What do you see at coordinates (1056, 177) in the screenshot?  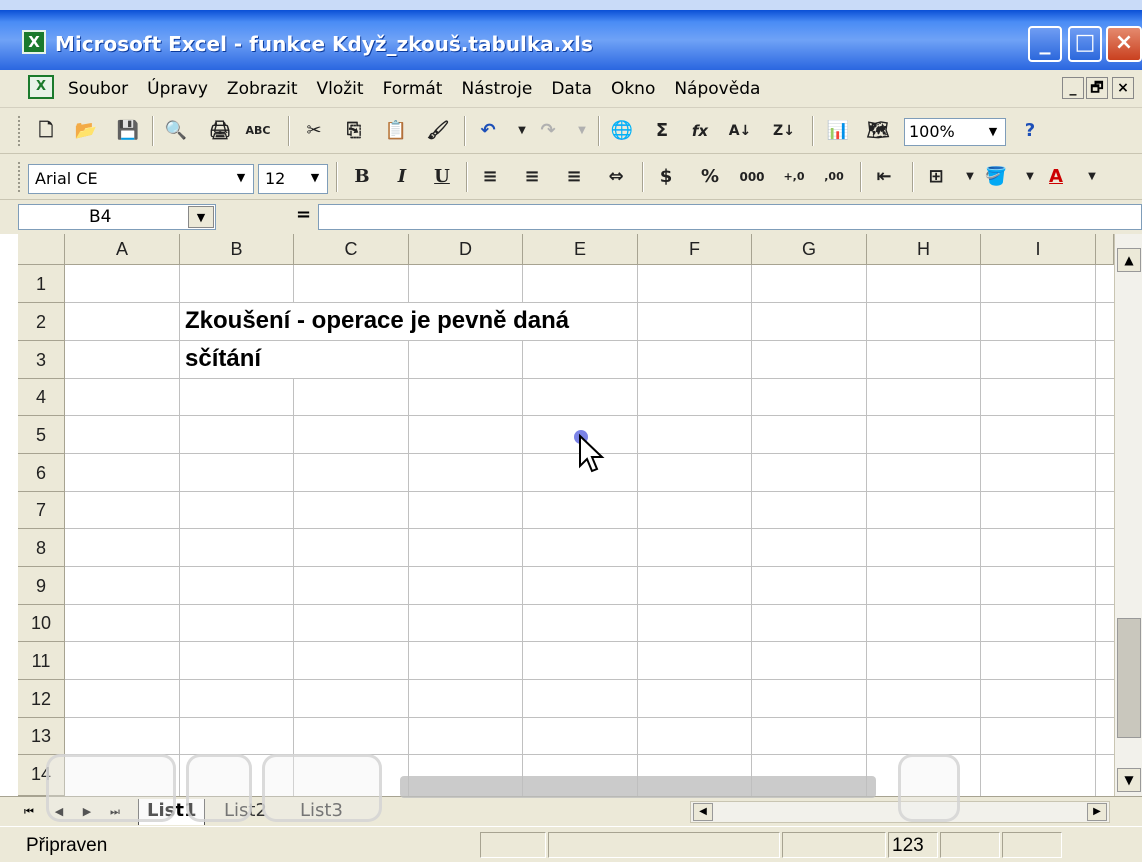 I see `font-color-icon: A` at bounding box center [1056, 177].